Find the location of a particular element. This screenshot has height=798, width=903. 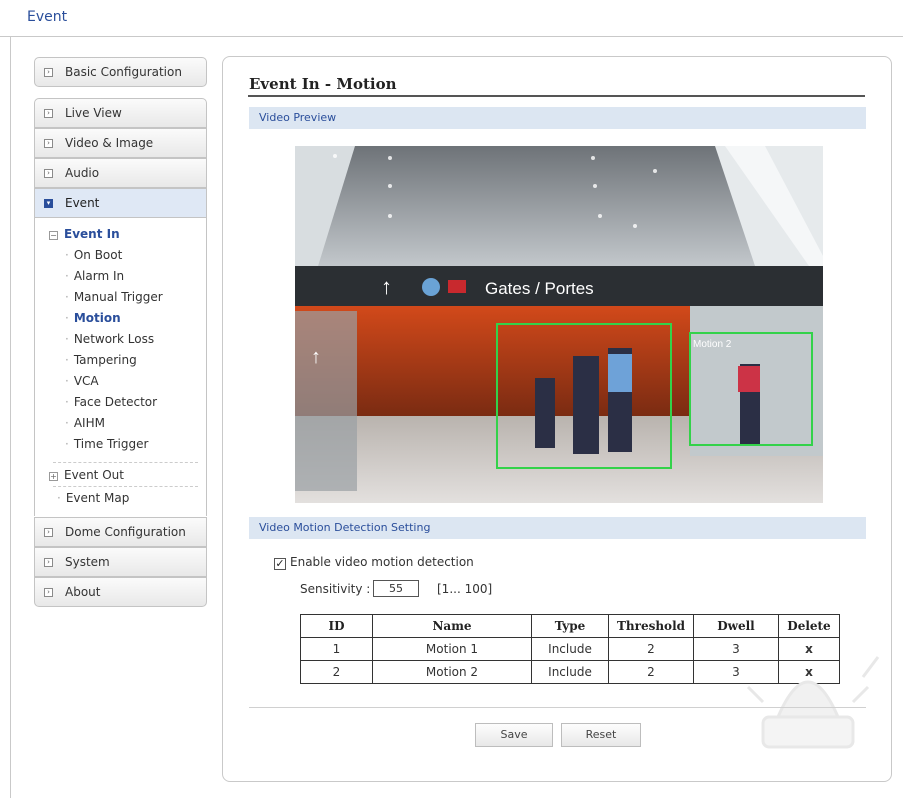

sidebar-item-video-image: › Video & Image is located at coordinates (120, 143).